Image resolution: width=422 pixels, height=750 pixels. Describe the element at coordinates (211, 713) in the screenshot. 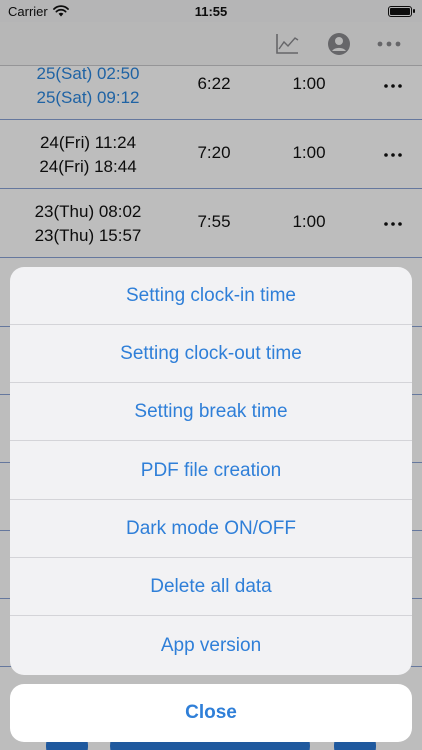

I see `close-button: Close` at that location.